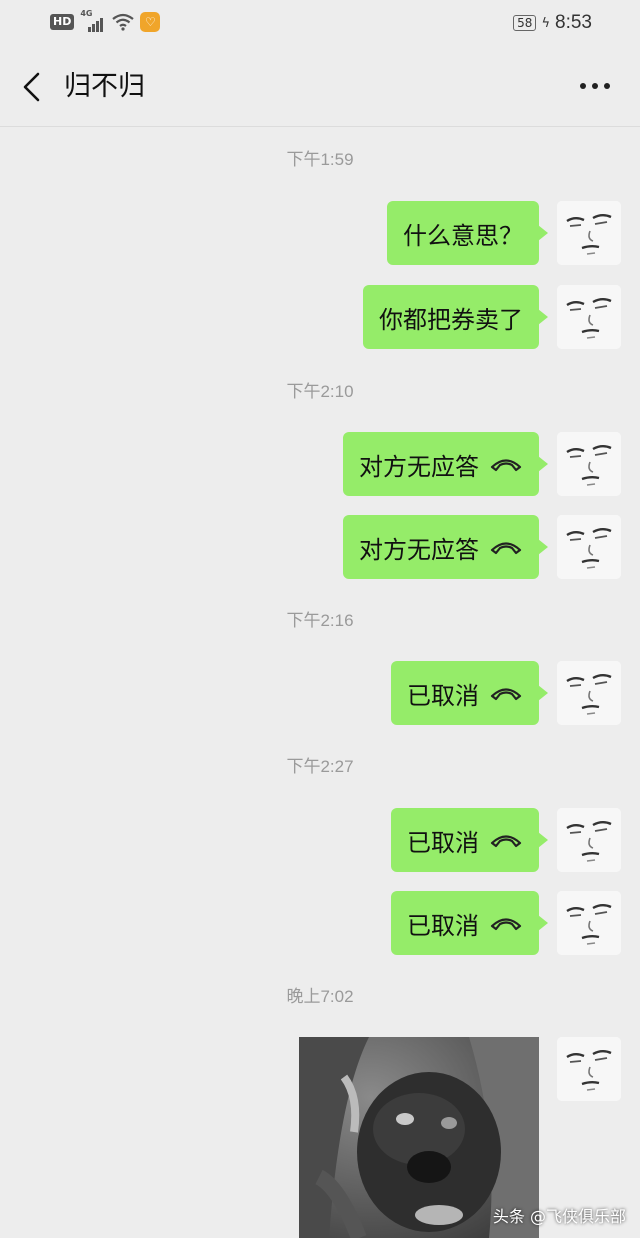  I want to click on wifi-icon, so click(123, 22).